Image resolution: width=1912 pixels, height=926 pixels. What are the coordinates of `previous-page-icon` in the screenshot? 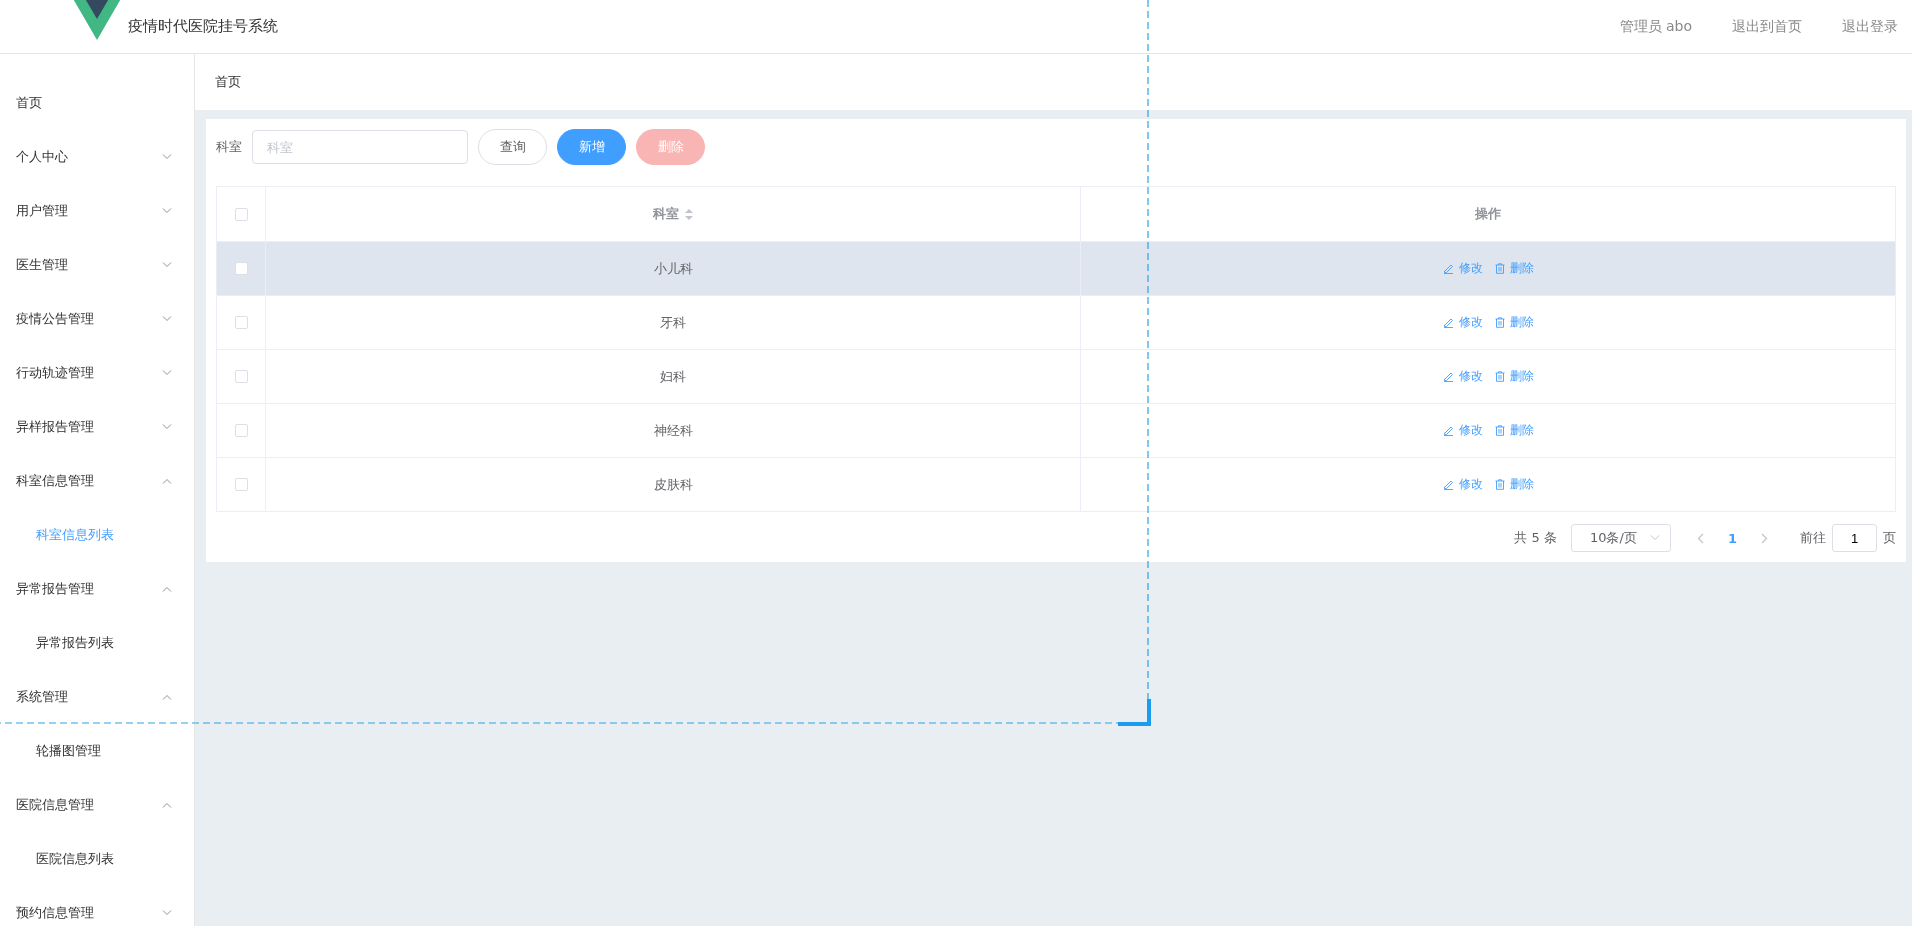 It's located at (1700, 538).